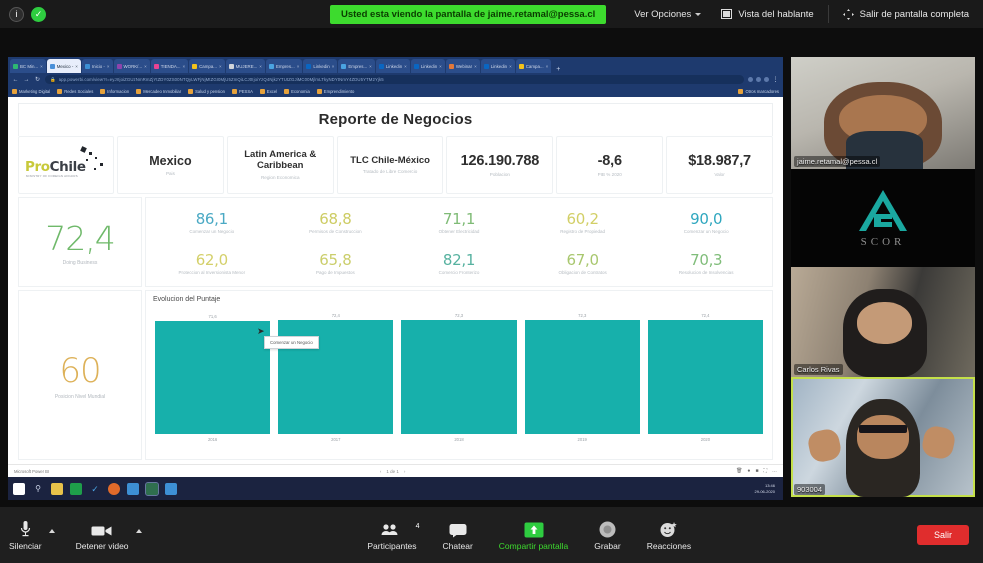 The height and width of the screenshot is (563, 983). I want to click on extension-icon, so click(750, 79).